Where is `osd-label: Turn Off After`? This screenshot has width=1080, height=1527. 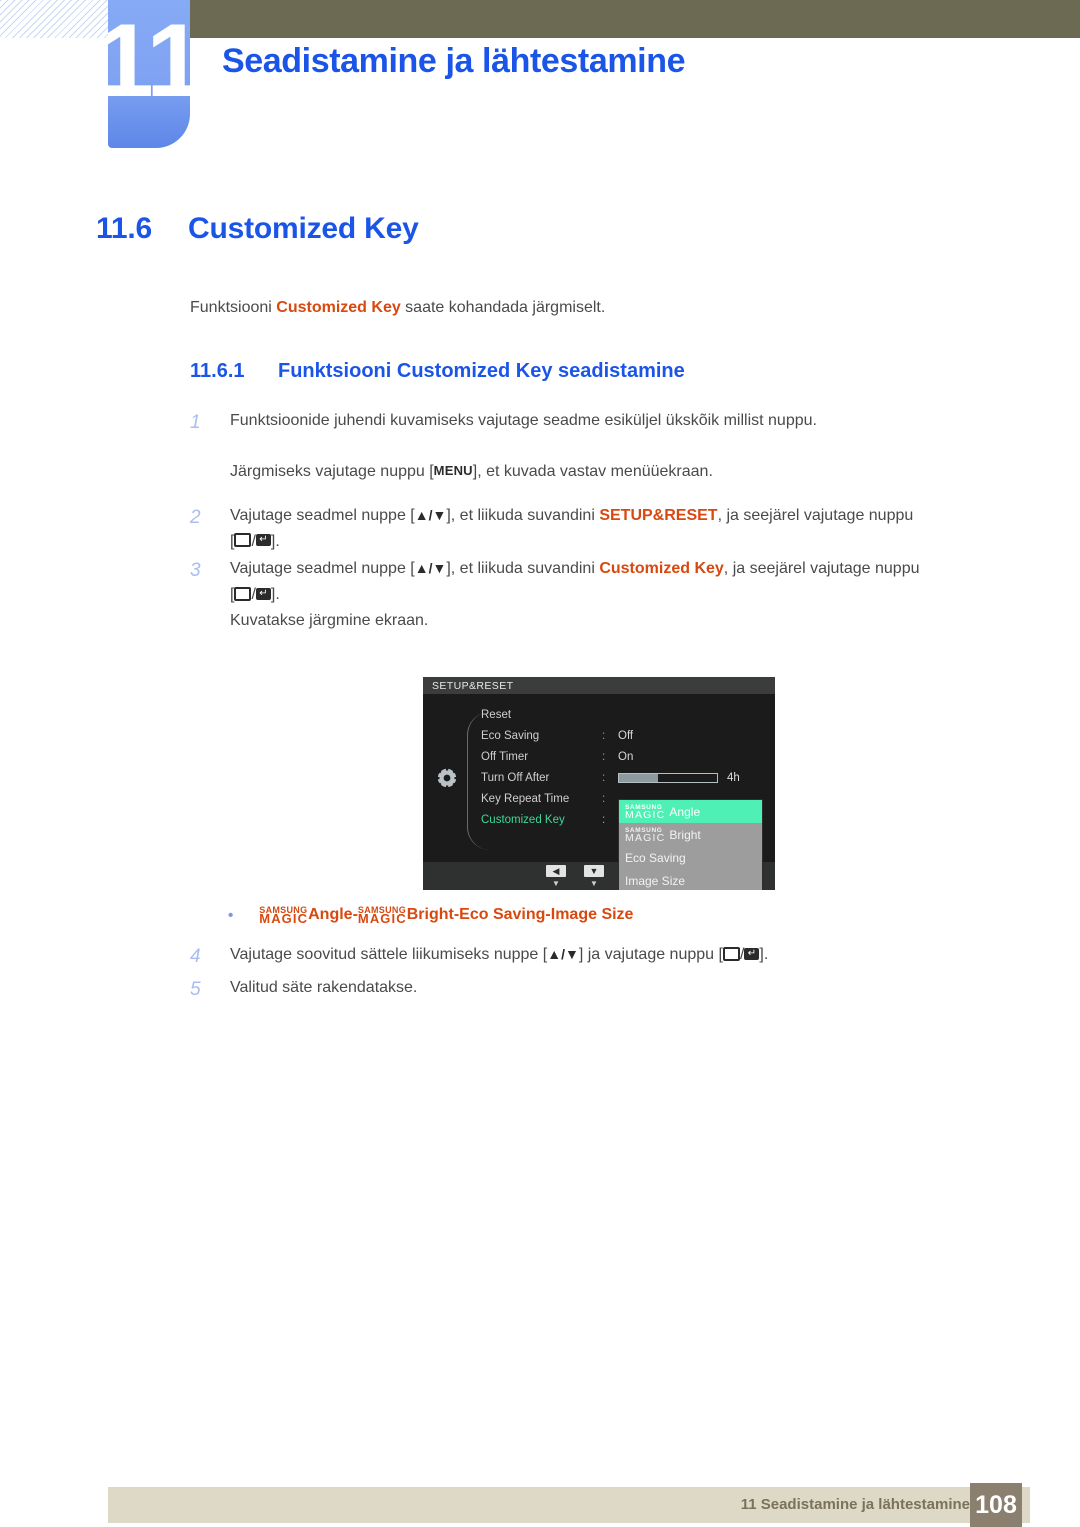 osd-label: Turn Off After is located at coordinates (515, 777).